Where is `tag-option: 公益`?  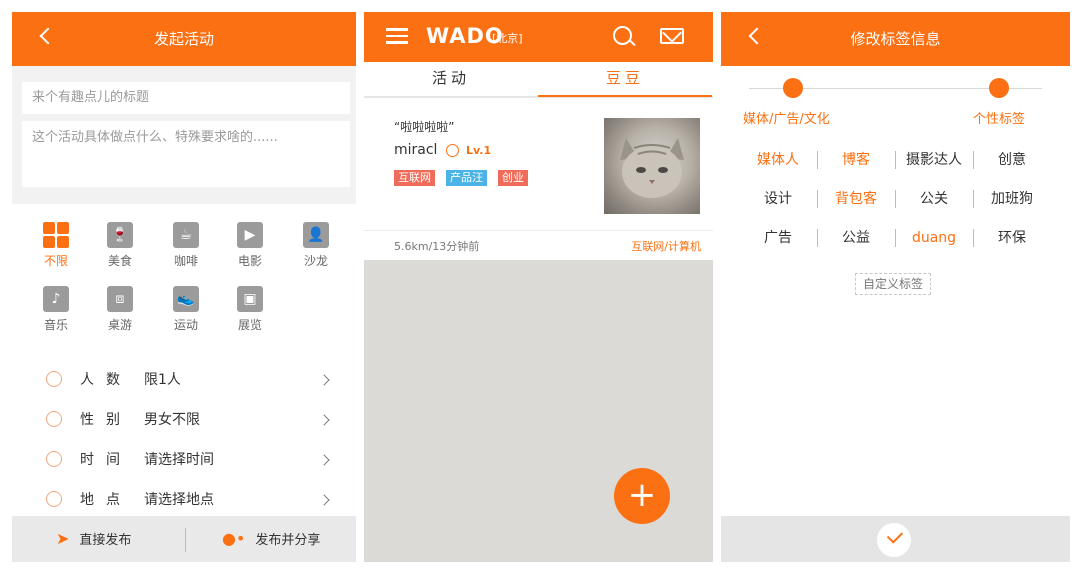
tag-option: 公益 is located at coordinates (856, 238).